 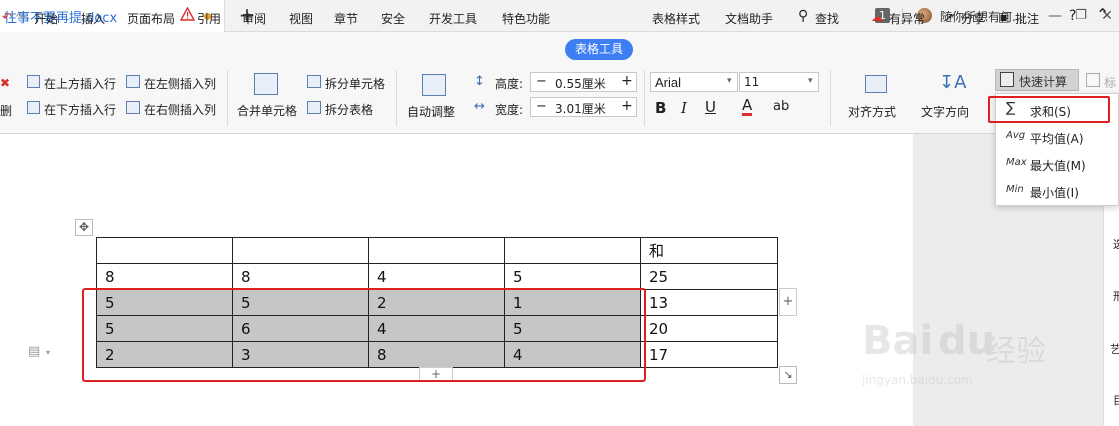 I want to click on width-label: 宽度:, so click(x=509, y=110).